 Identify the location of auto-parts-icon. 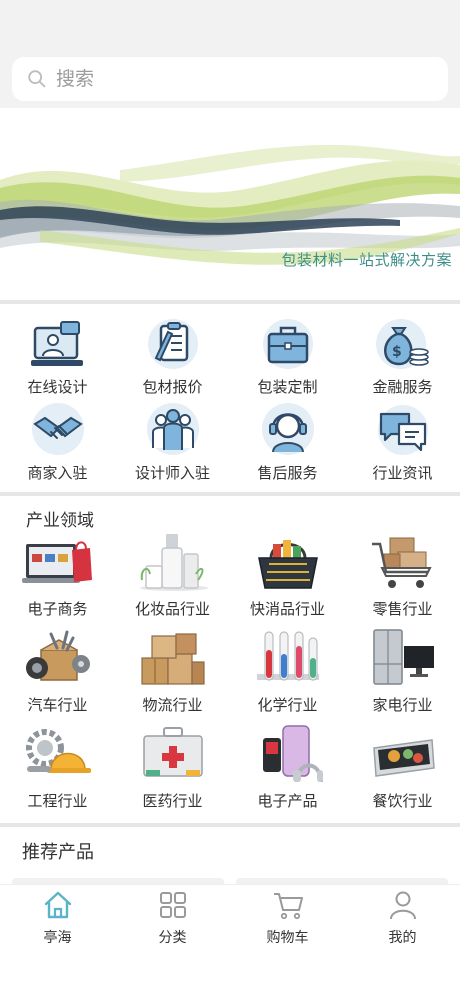
(57, 655).